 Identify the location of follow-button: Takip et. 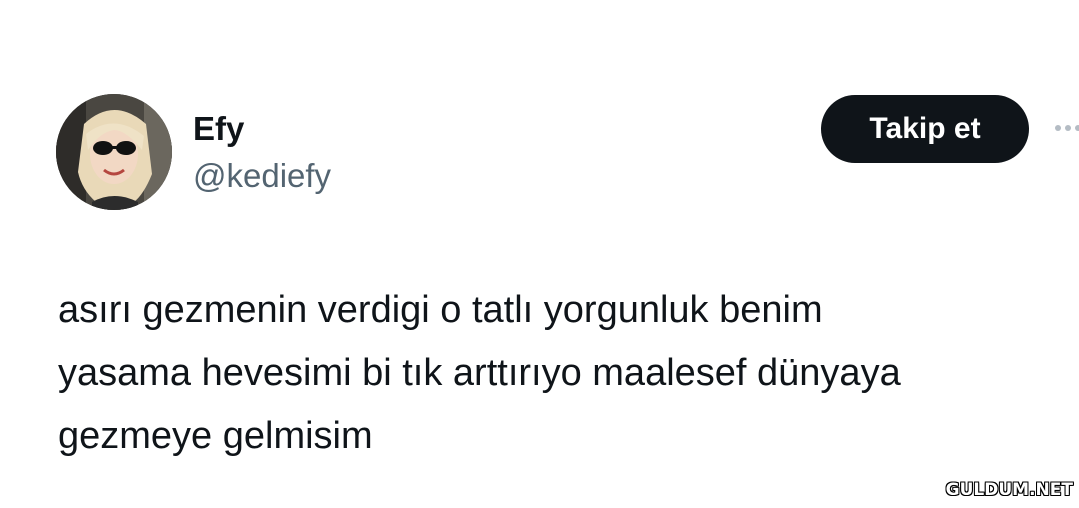
(925, 129).